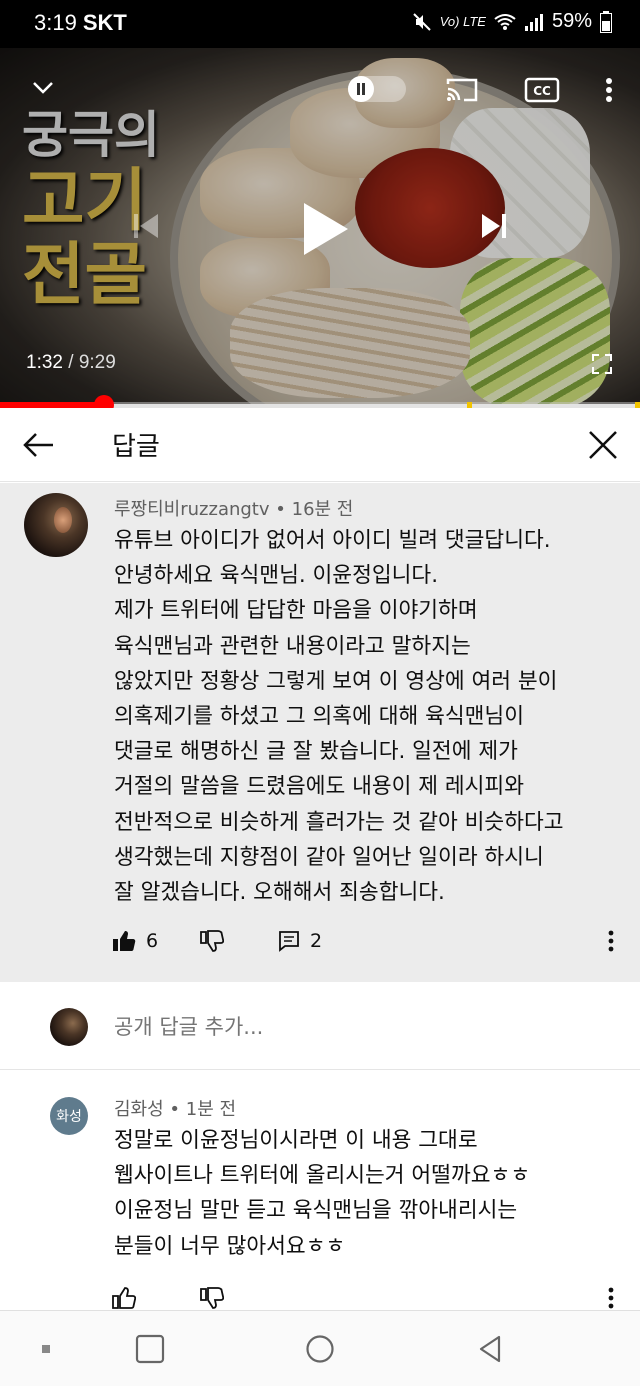  What do you see at coordinates (136, 447) in the screenshot?
I see `replies-title: 답글` at bounding box center [136, 447].